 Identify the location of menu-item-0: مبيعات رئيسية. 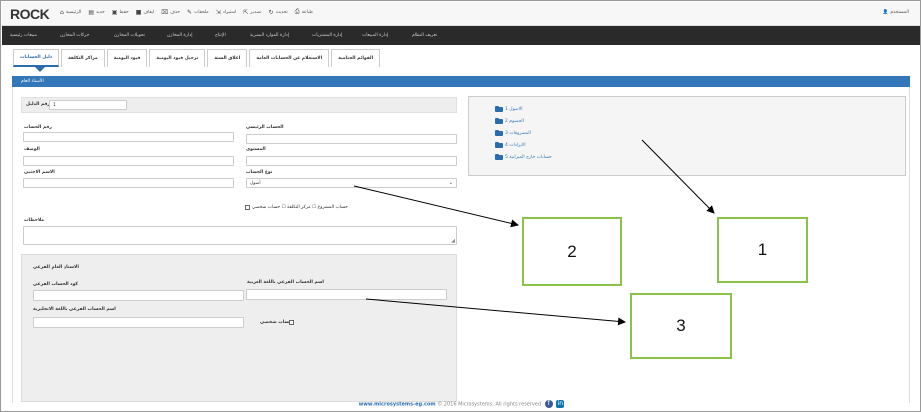
(23, 35).